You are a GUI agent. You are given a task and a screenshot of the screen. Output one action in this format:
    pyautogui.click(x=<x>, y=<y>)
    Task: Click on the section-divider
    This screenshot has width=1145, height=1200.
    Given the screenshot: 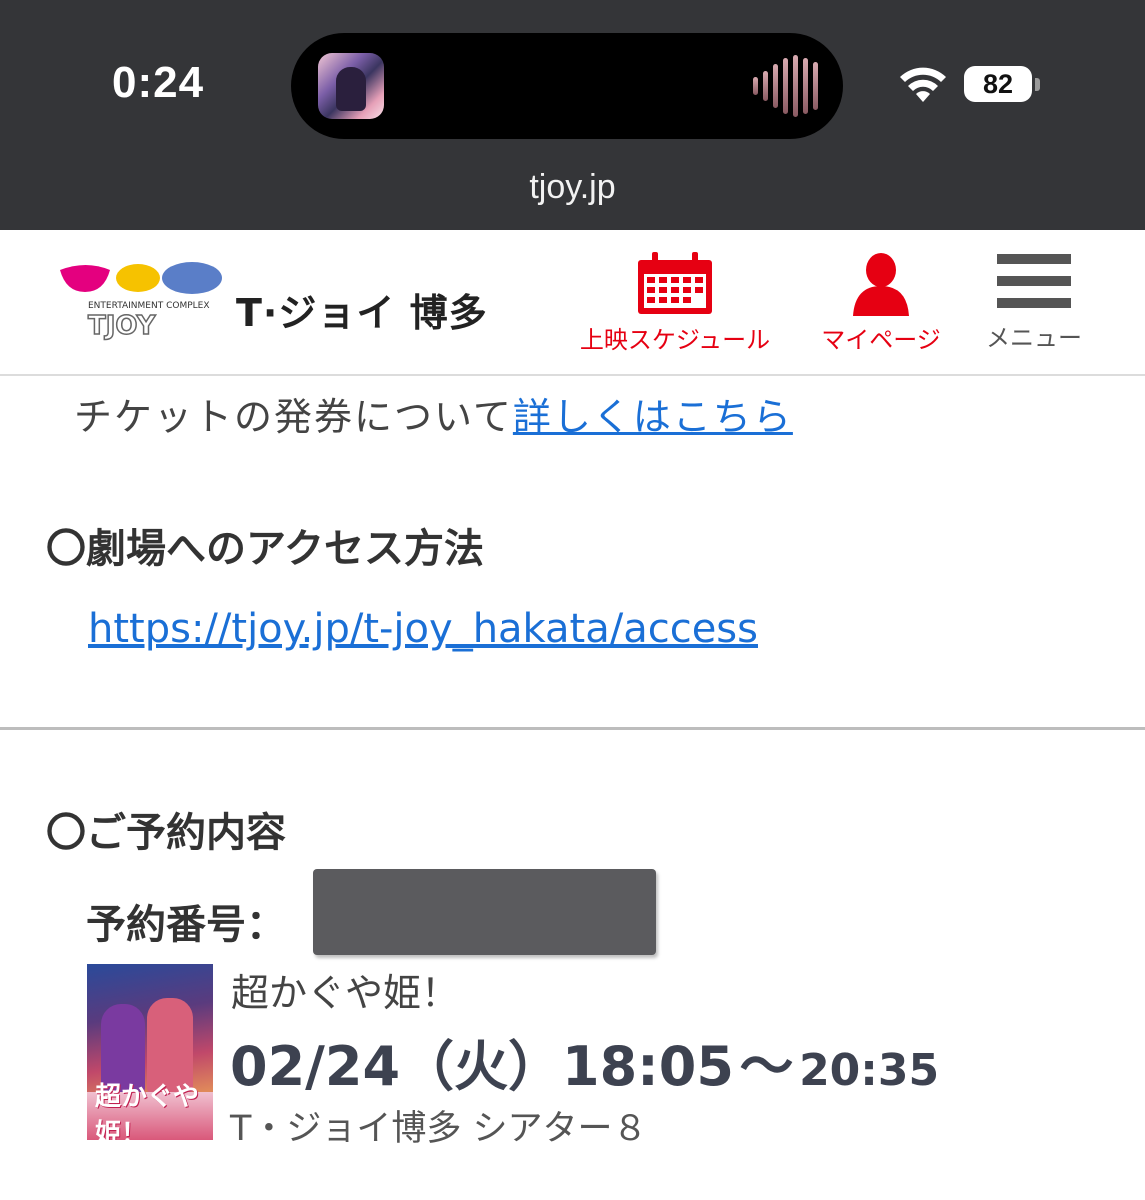 What is the action you would take?
    pyautogui.click(x=572, y=728)
    